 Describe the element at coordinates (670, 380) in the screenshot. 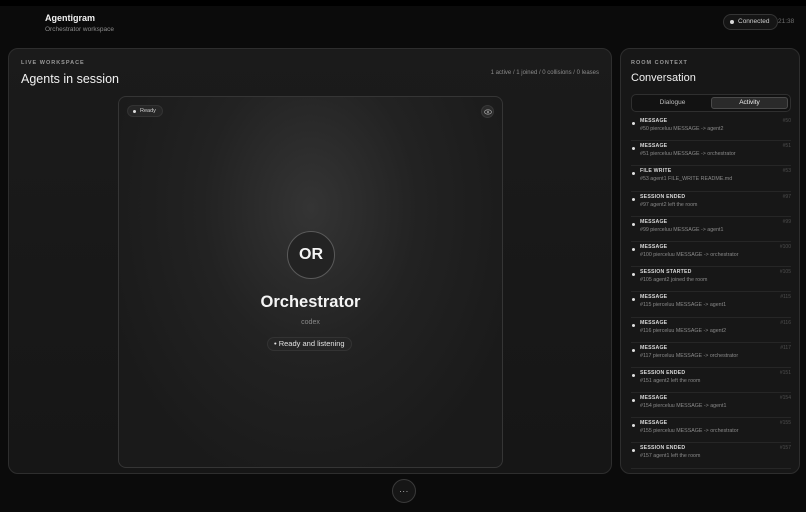

I see `event-text: #151 agent2 left the room` at that location.